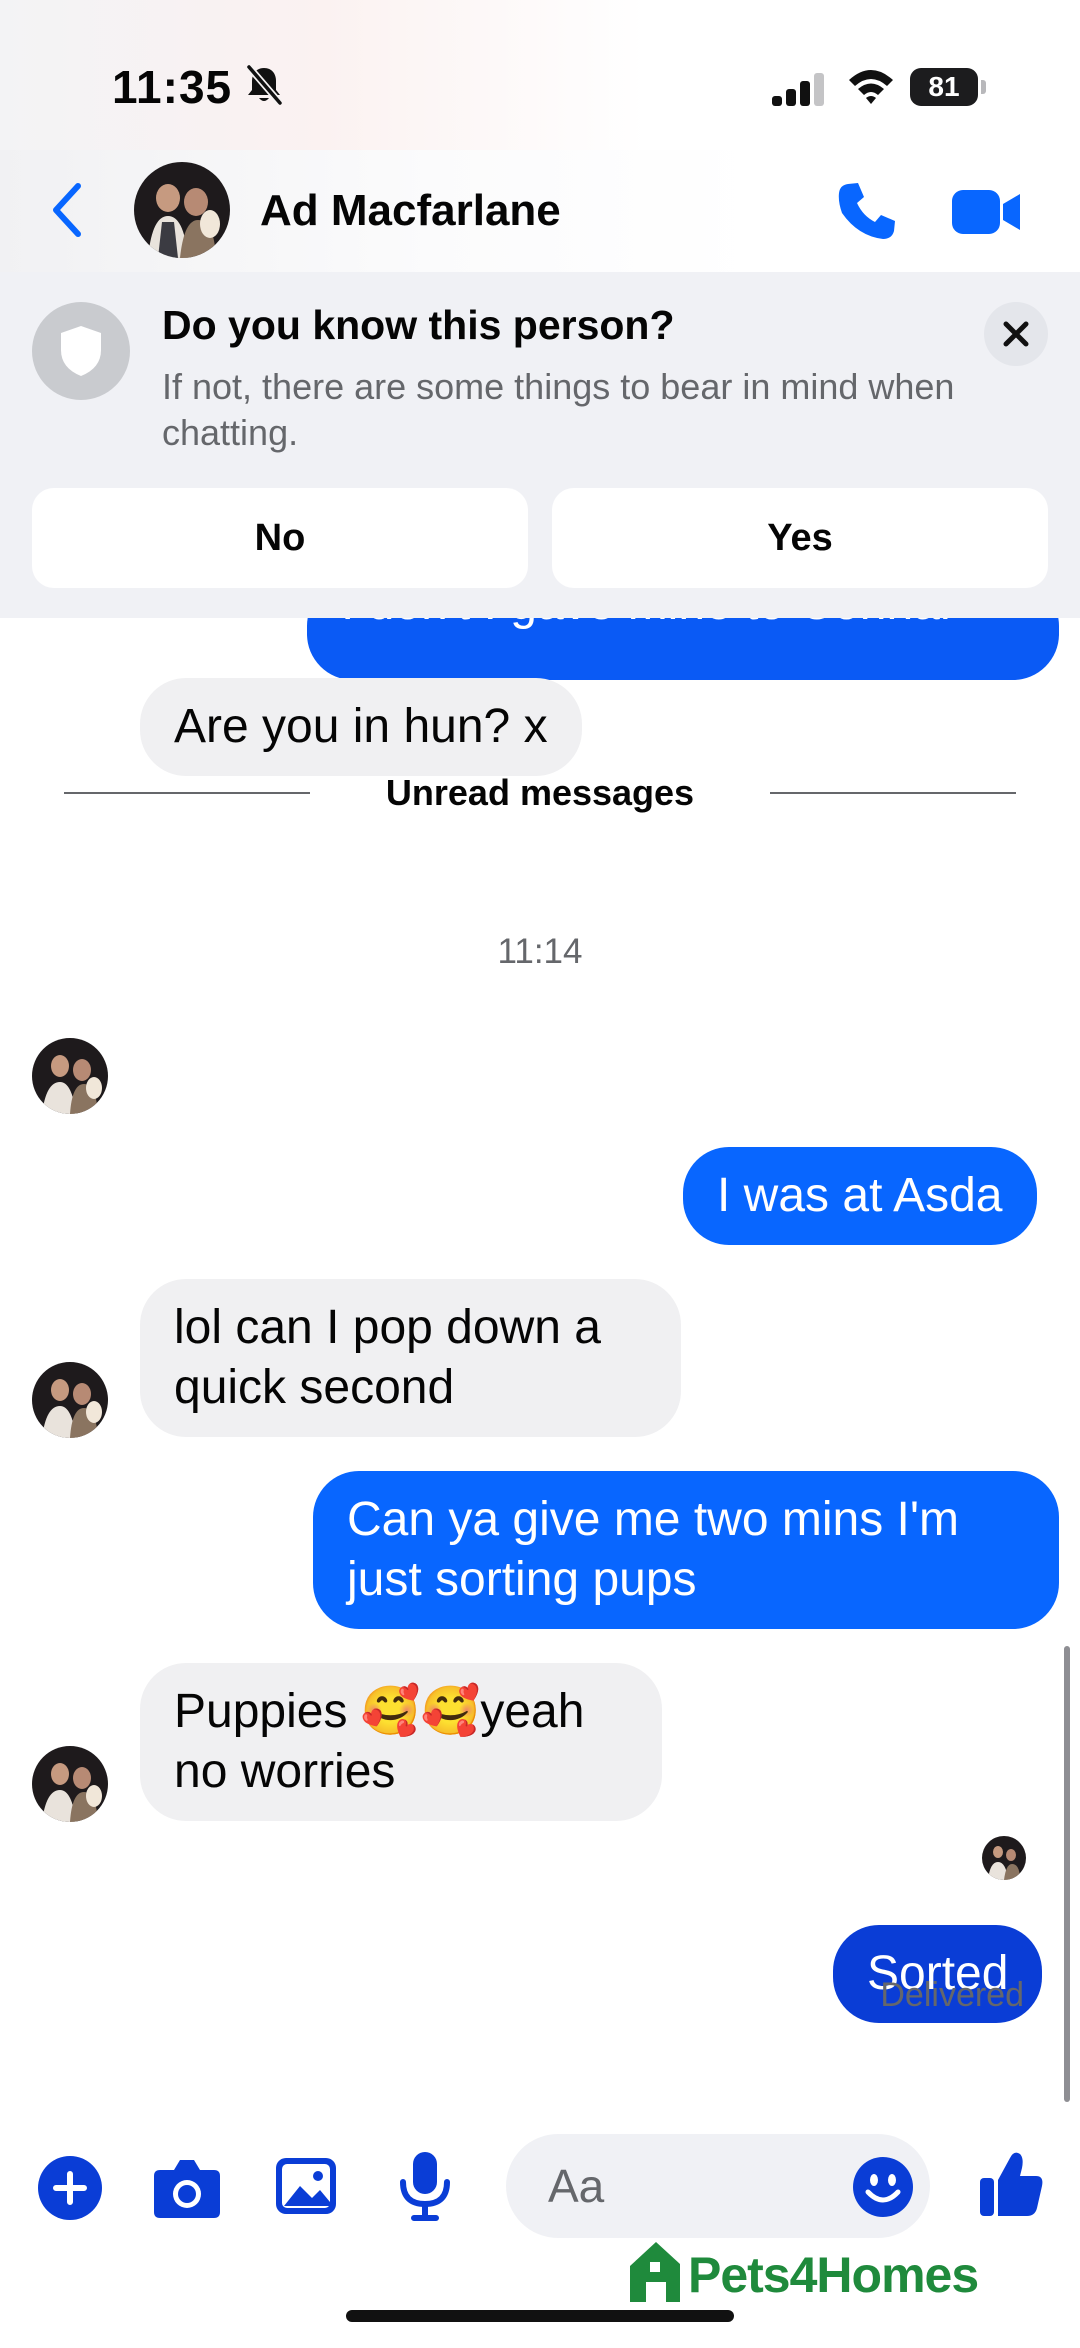 Image resolution: width=1080 pixels, height=2348 pixels. What do you see at coordinates (800, 538) in the screenshot?
I see `yes-button: Yes` at bounding box center [800, 538].